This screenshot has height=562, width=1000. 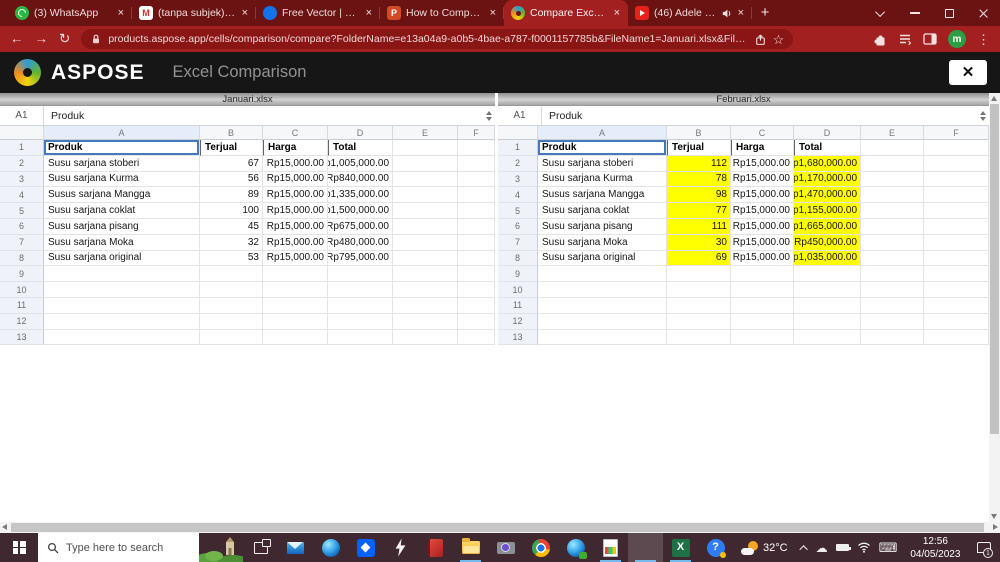 I want to click on forward-button: →, so click(x=42, y=39).